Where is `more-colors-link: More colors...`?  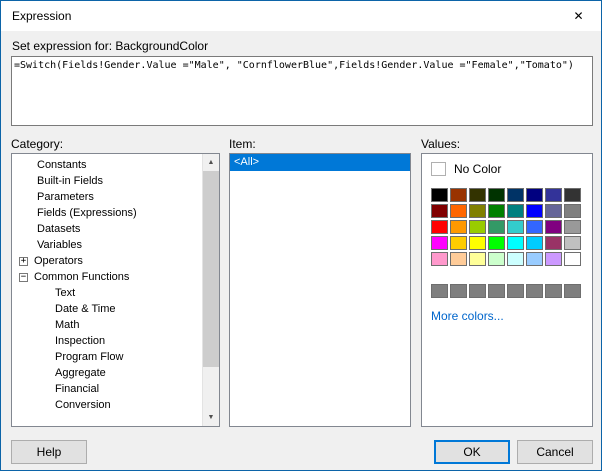 more-colors-link: More colors... is located at coordinates (467, 316).